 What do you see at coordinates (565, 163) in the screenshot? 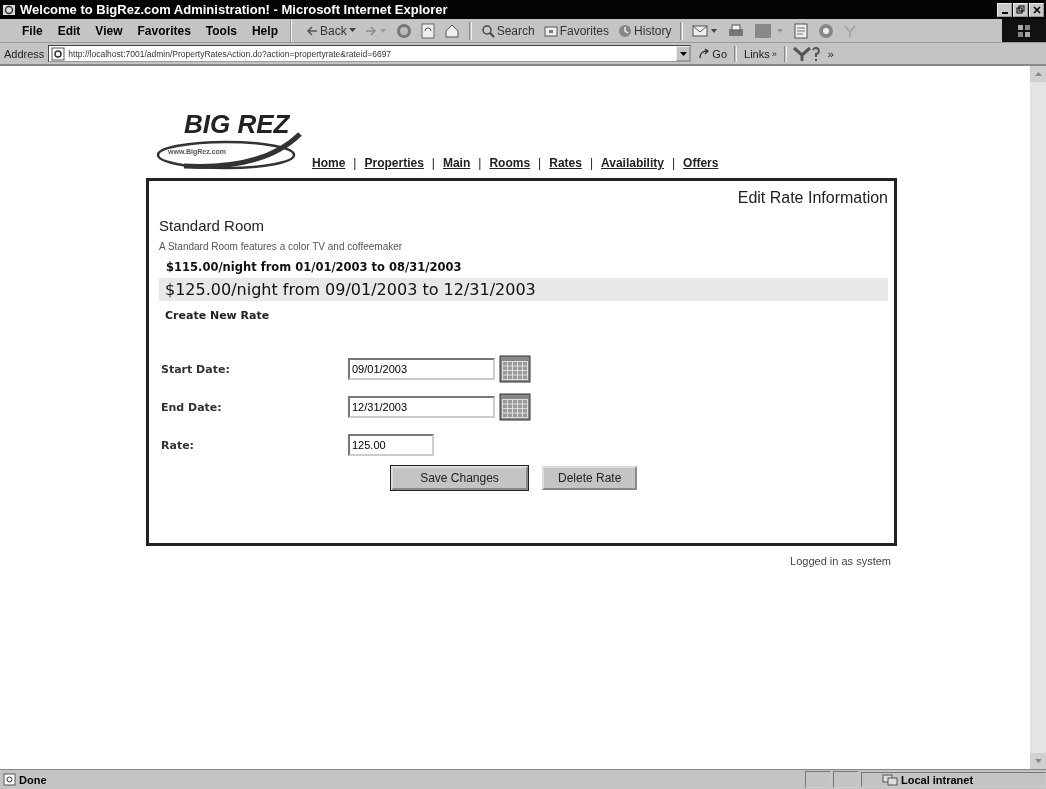
I see `nav-link: Rates` at bounding box center [565, 163].